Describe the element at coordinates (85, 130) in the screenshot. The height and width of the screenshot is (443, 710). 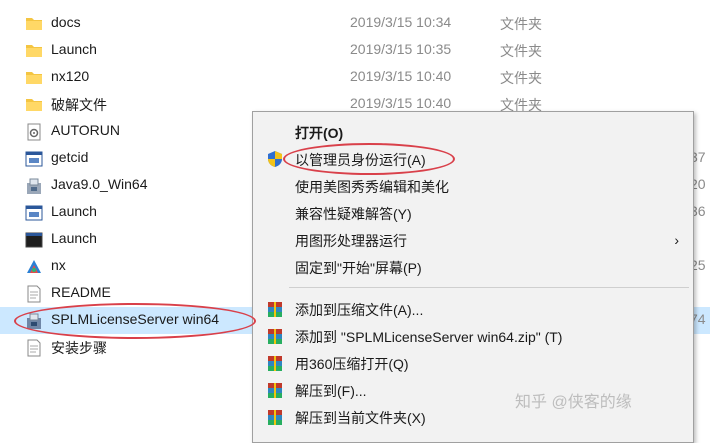
I see `file-name: AUTORUN` at that location.